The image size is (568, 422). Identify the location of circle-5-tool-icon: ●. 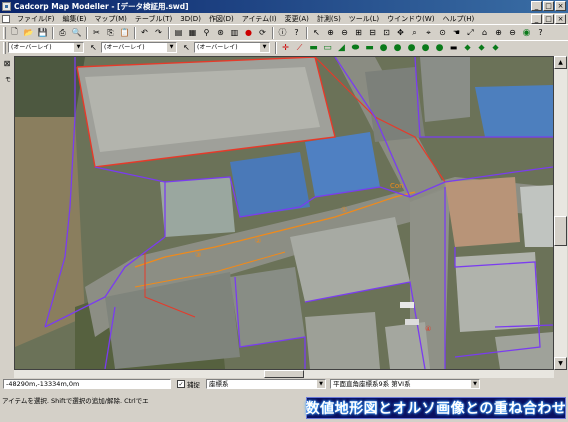
(439, 47).